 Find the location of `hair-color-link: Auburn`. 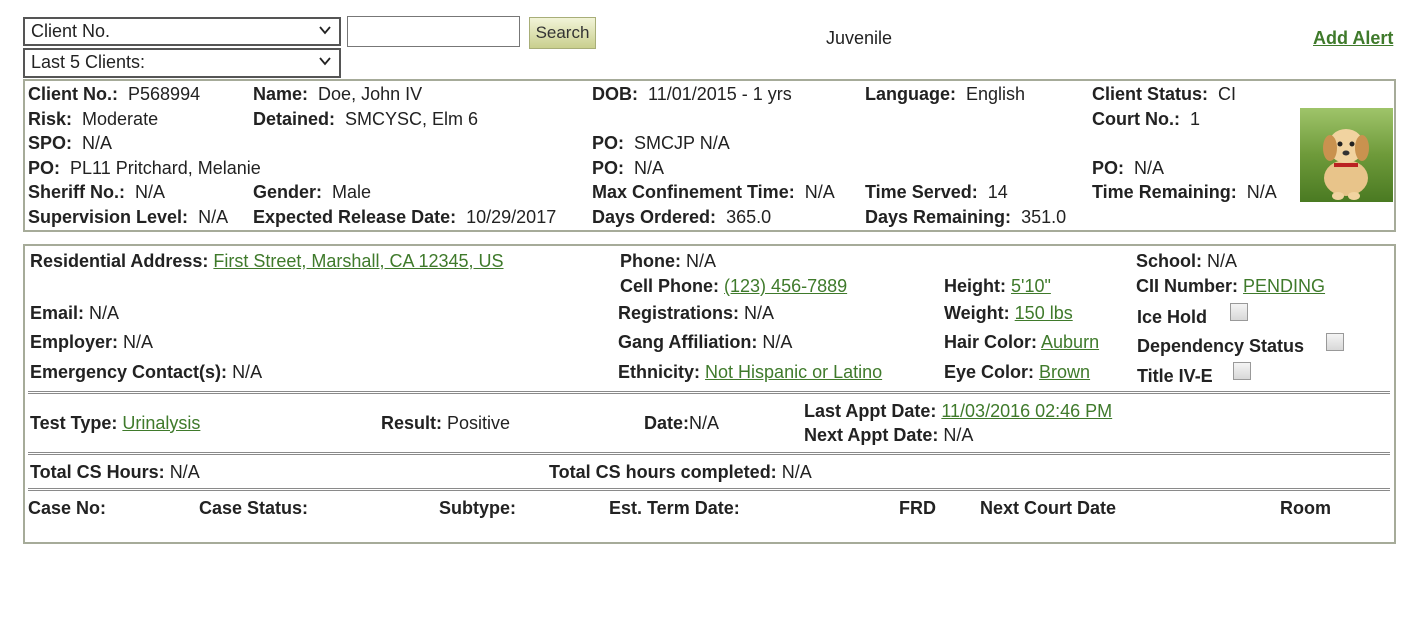

hair-color-link: Auburn is located at coordinates (1070, 342).